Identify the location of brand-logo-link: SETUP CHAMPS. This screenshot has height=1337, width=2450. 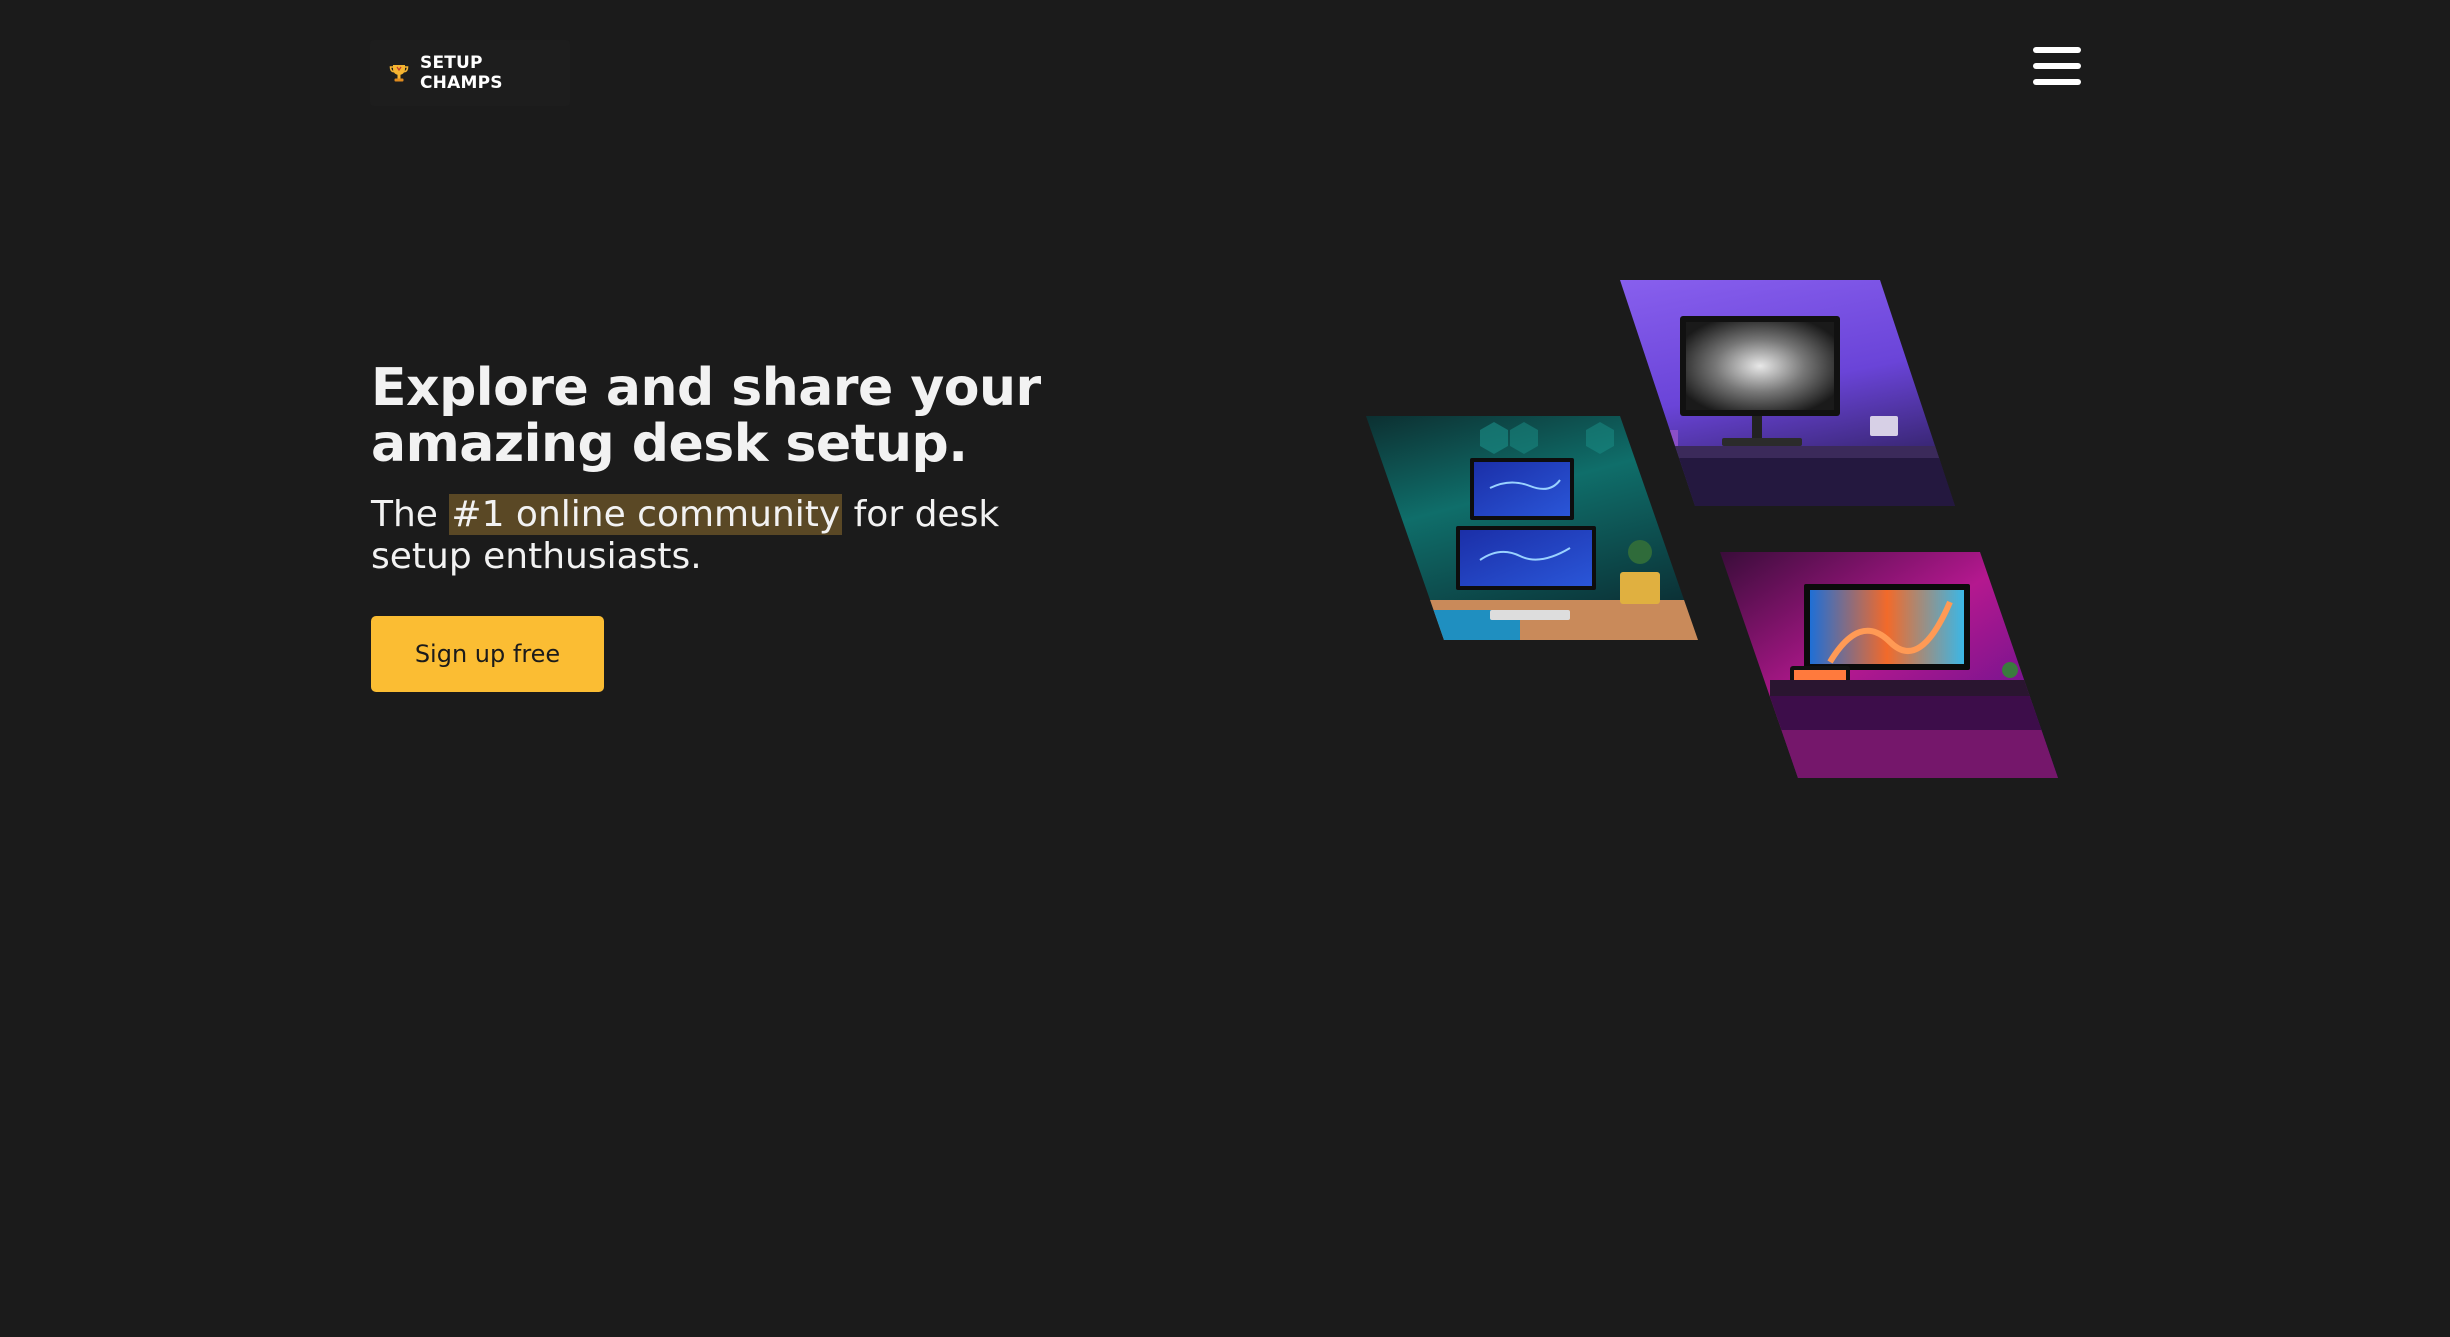
(470, 73).